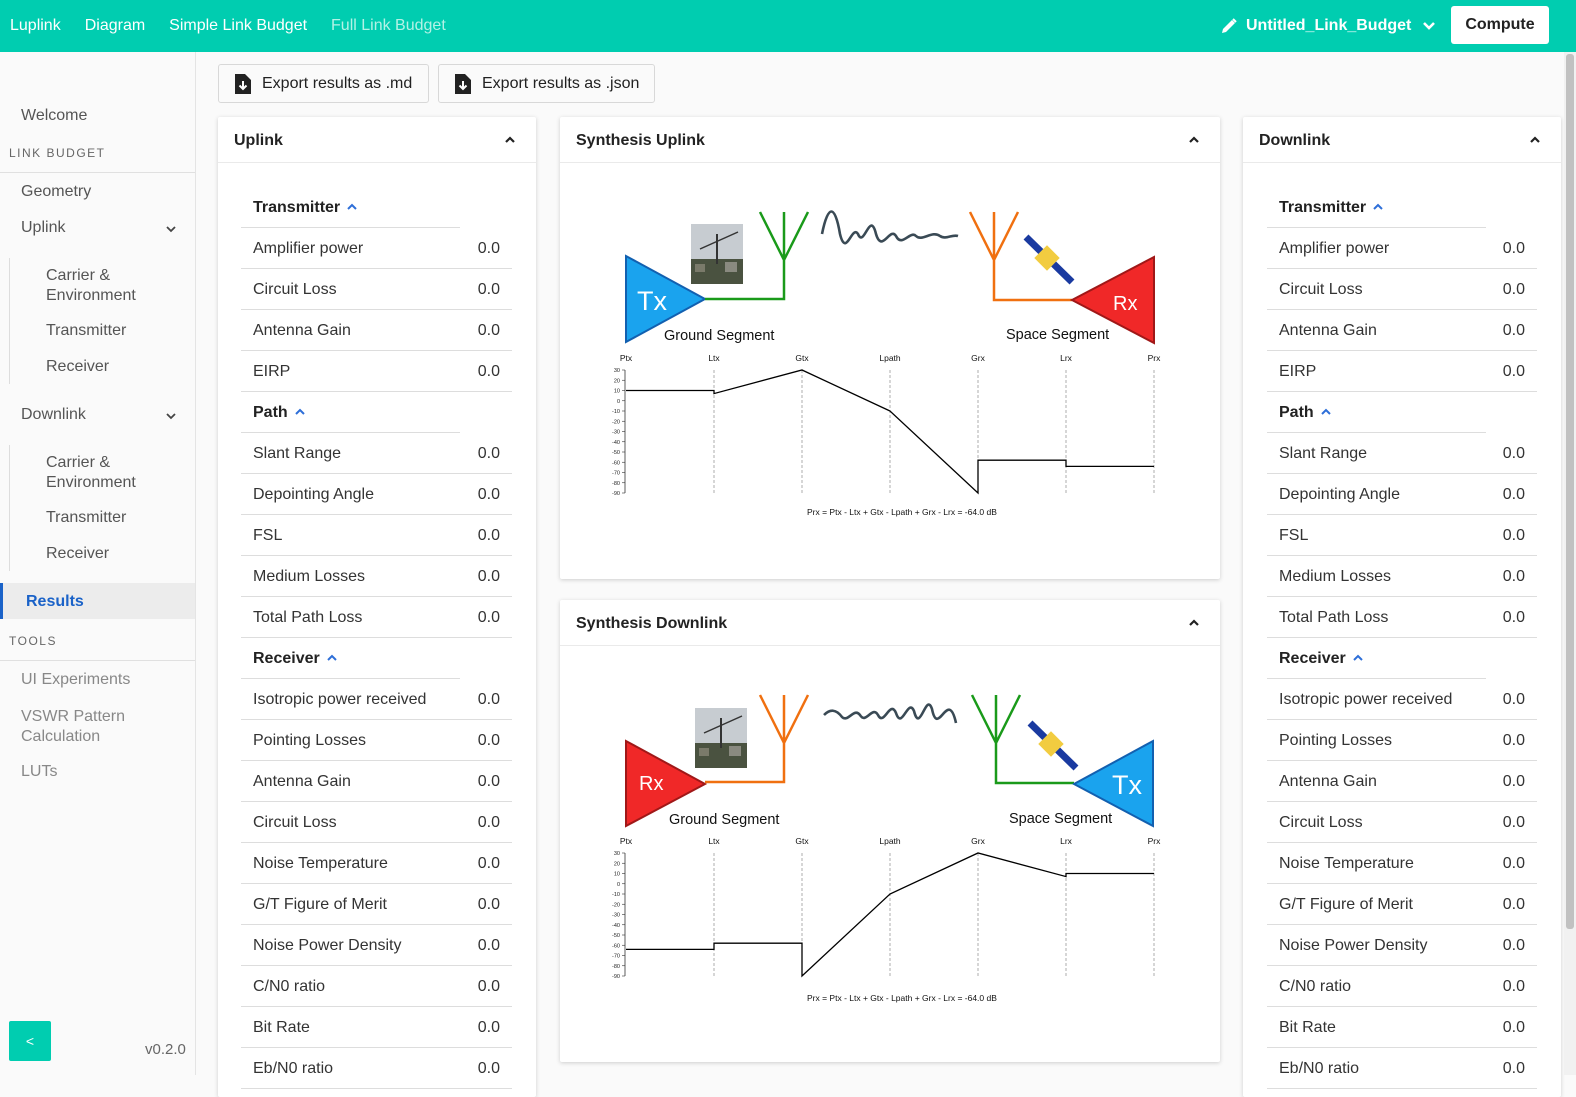 Image resolution: width=1576 pixels, height=1097 pixels. I want to click on sidebar-item-downlink-receiver: Receiver, so click(77, 554).